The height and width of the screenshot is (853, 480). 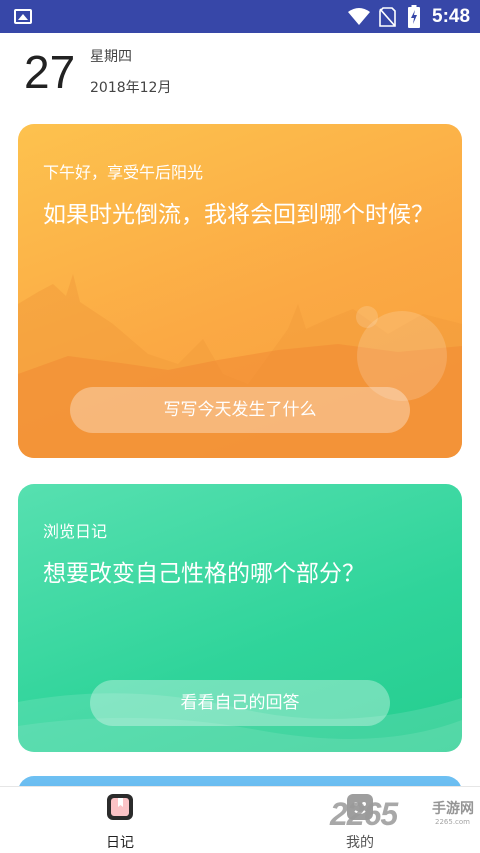 What do you see at coordinates (240, 16) in the screenshot?
I see `status-bar: 5:48` at bounding box center [240, 16].